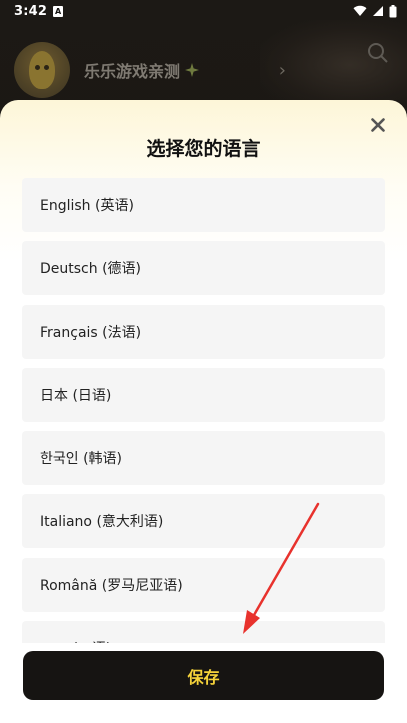 Image resolution: width=407 pixels, height=723 pixels. Describe the element at coordinates (132, 71) in the screenshot. I see `profile-name: 乐乐游戏亲测` at that location.